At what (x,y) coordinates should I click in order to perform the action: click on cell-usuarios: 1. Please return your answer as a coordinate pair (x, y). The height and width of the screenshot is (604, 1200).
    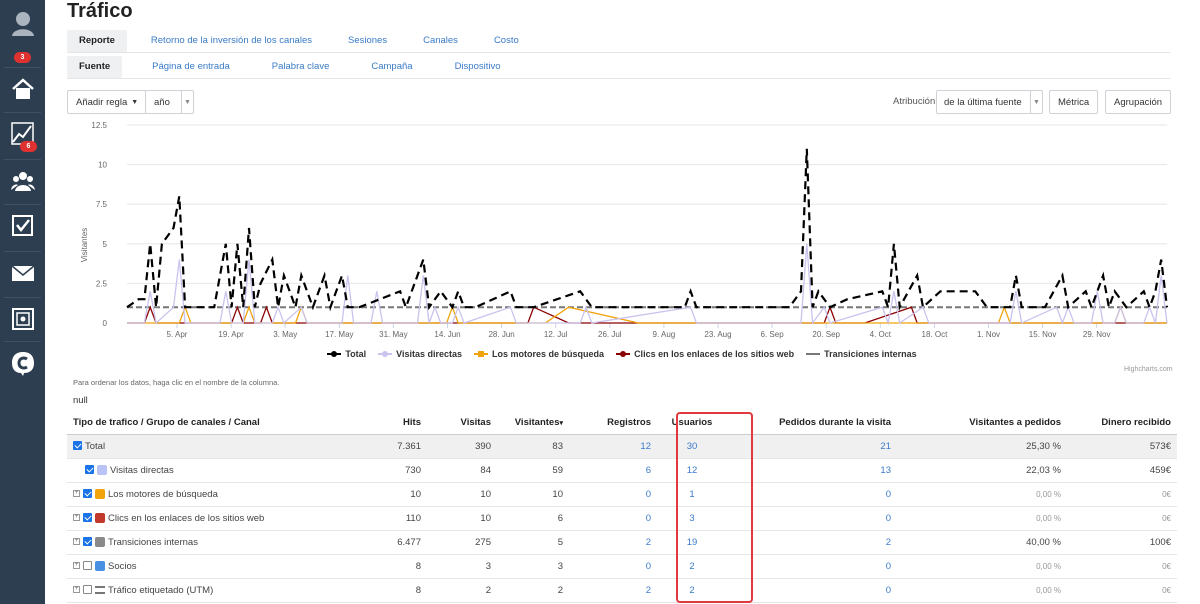
    Looking at the image, I should click on (692, 494).